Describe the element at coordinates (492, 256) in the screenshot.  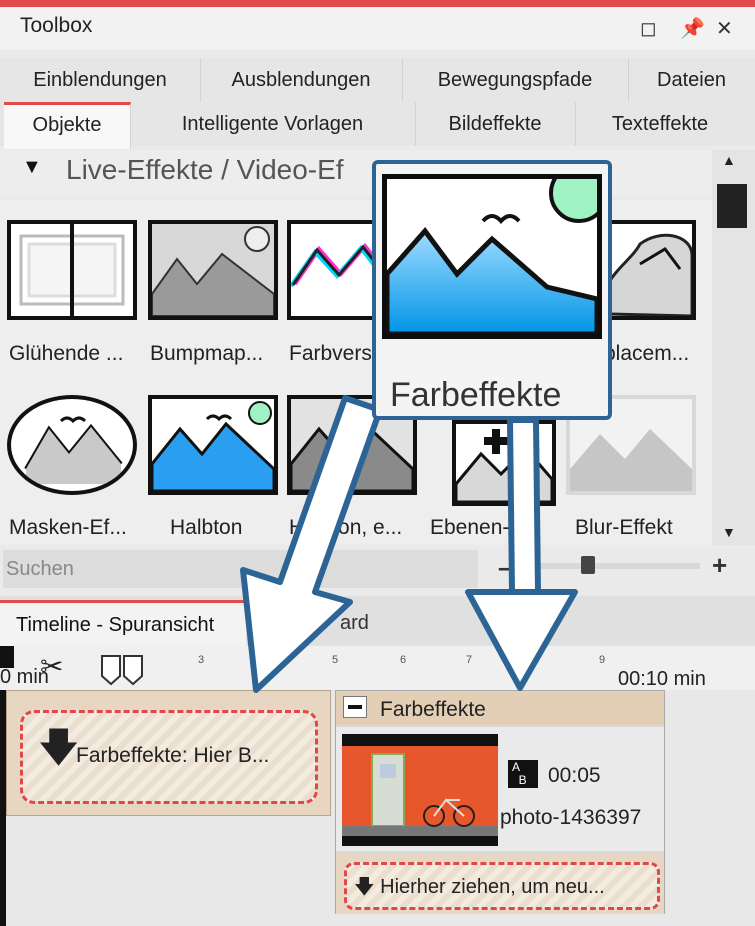
I see `color-effect-icon` at that location.